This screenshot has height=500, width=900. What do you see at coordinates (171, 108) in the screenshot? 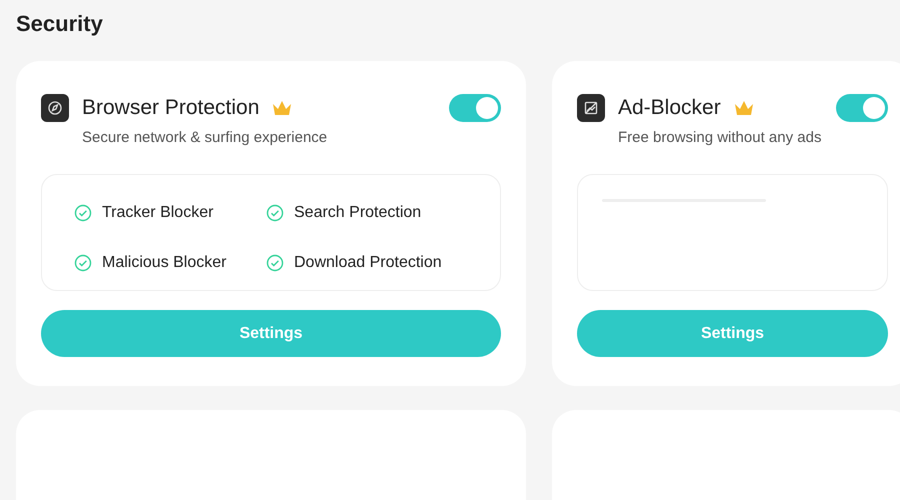
I see `card-title: Browser Protection` at bounding box center [171, 108].